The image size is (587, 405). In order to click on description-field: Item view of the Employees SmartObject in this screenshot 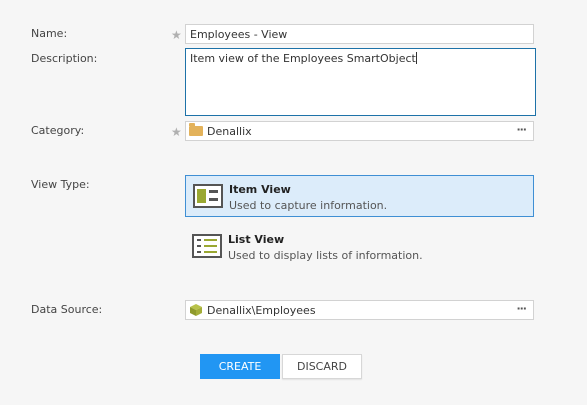, I will do `click(360, 82)`.